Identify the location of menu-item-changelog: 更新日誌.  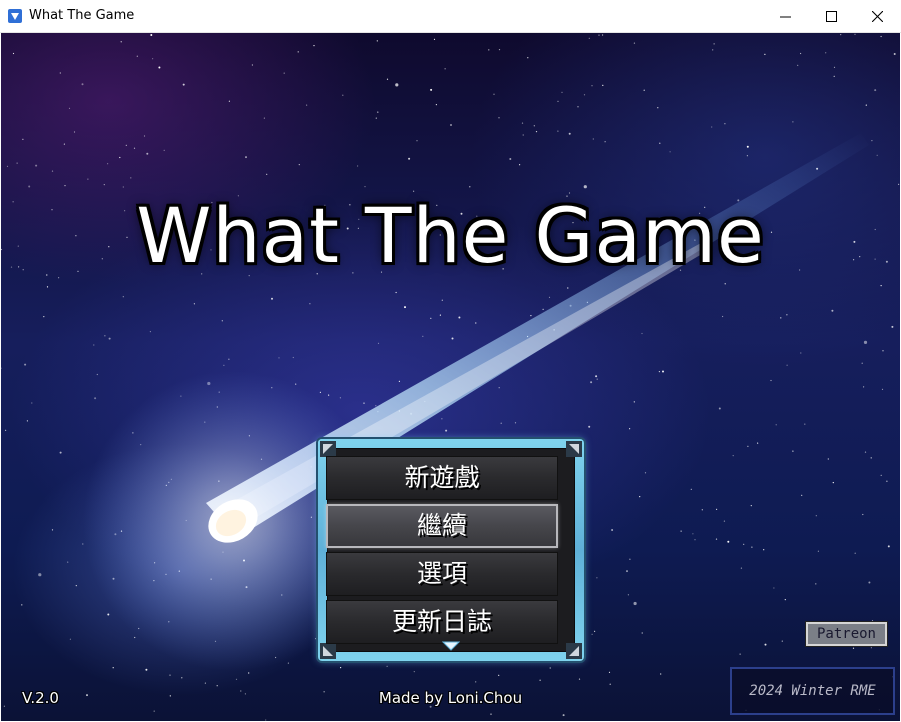
(442, 622).